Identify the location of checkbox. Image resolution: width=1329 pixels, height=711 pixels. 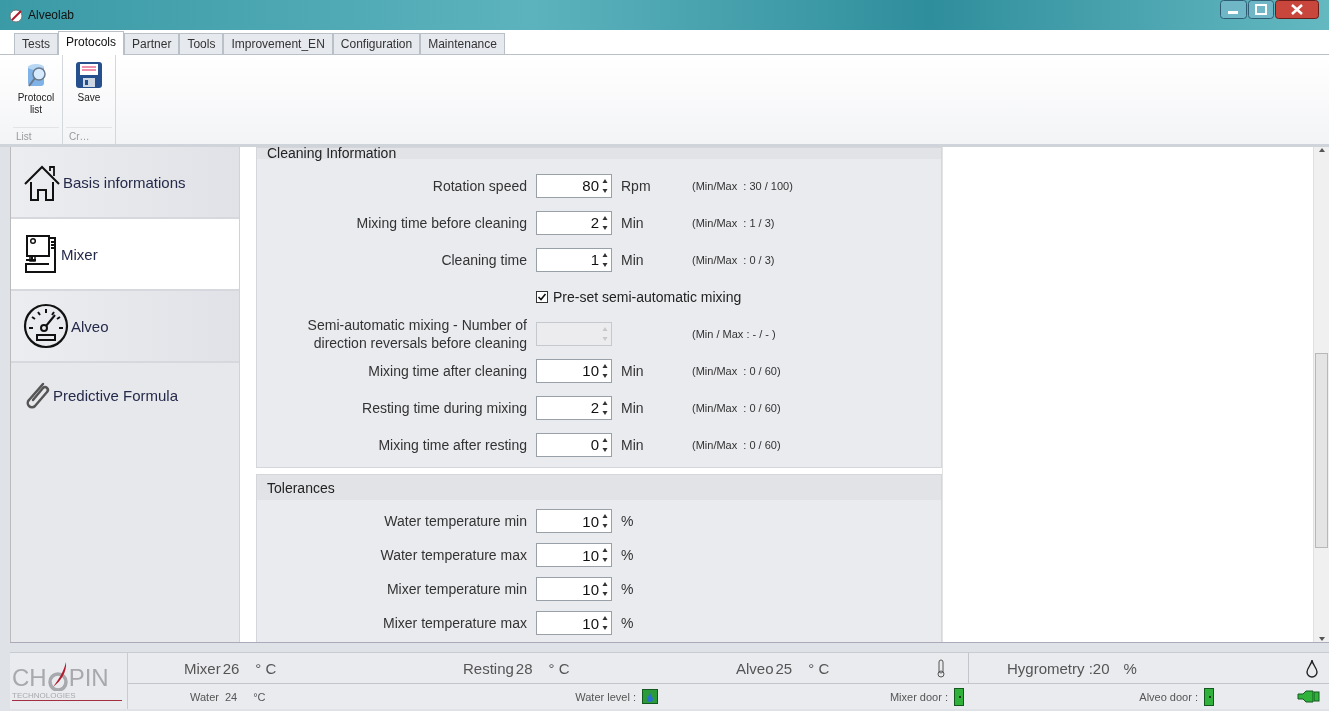
(542, 296).